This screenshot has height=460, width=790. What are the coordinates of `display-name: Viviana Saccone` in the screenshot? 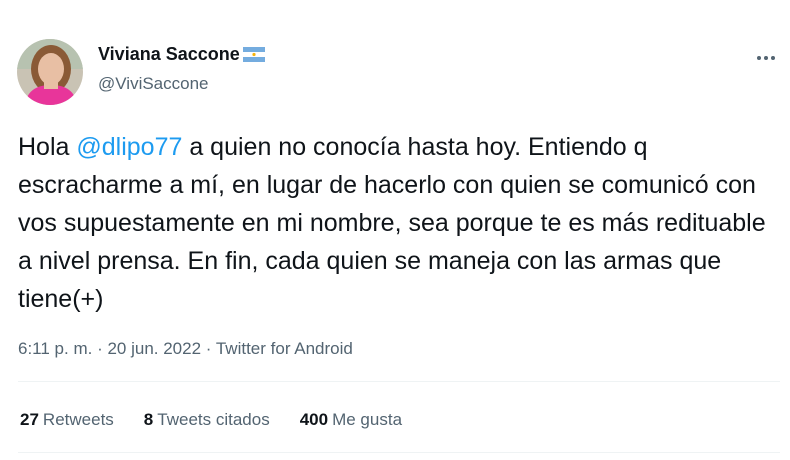 It's located at (169, 54).